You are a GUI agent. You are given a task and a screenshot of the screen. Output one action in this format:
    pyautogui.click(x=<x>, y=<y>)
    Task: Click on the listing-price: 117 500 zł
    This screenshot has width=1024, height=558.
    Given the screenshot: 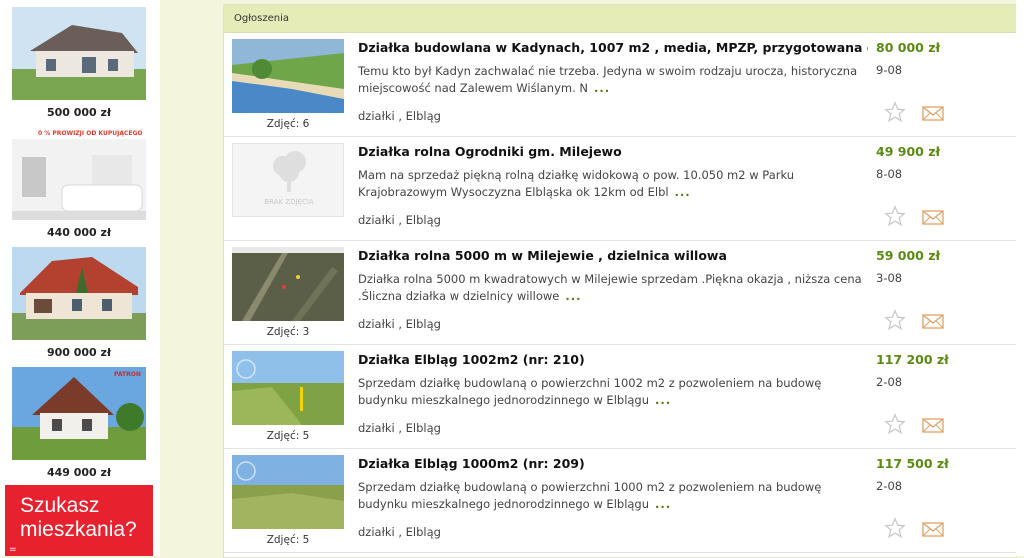 What is the action you would take?
    pyautogui.click(x=912, y=463)
    